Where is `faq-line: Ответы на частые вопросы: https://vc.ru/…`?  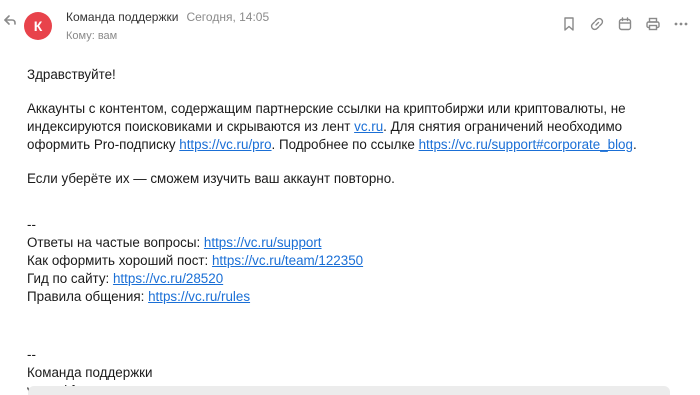
faq-line: Ответы на частые вопросы: https://vc.ru/… is located at coordinates (352, 243).